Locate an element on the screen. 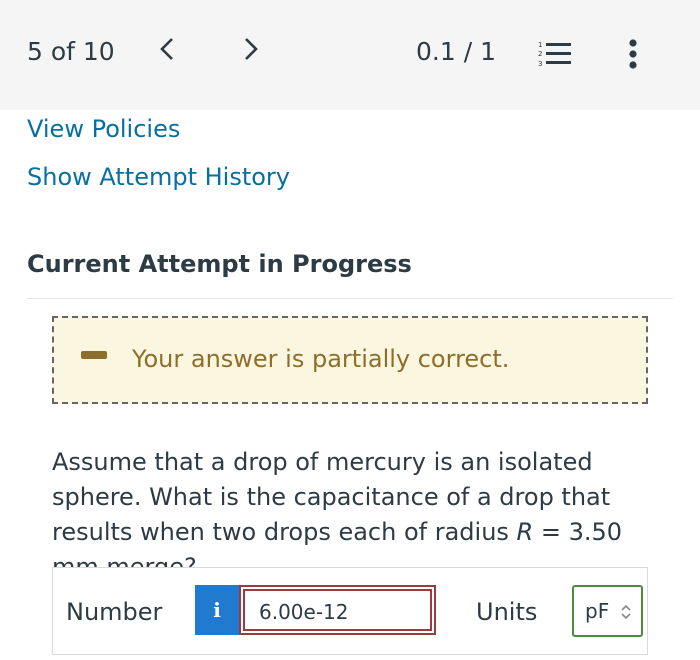 The width and height of the screenshot is (700, 660). number-input-frame: 6.00e-12 is located at coordinates (337, 610).